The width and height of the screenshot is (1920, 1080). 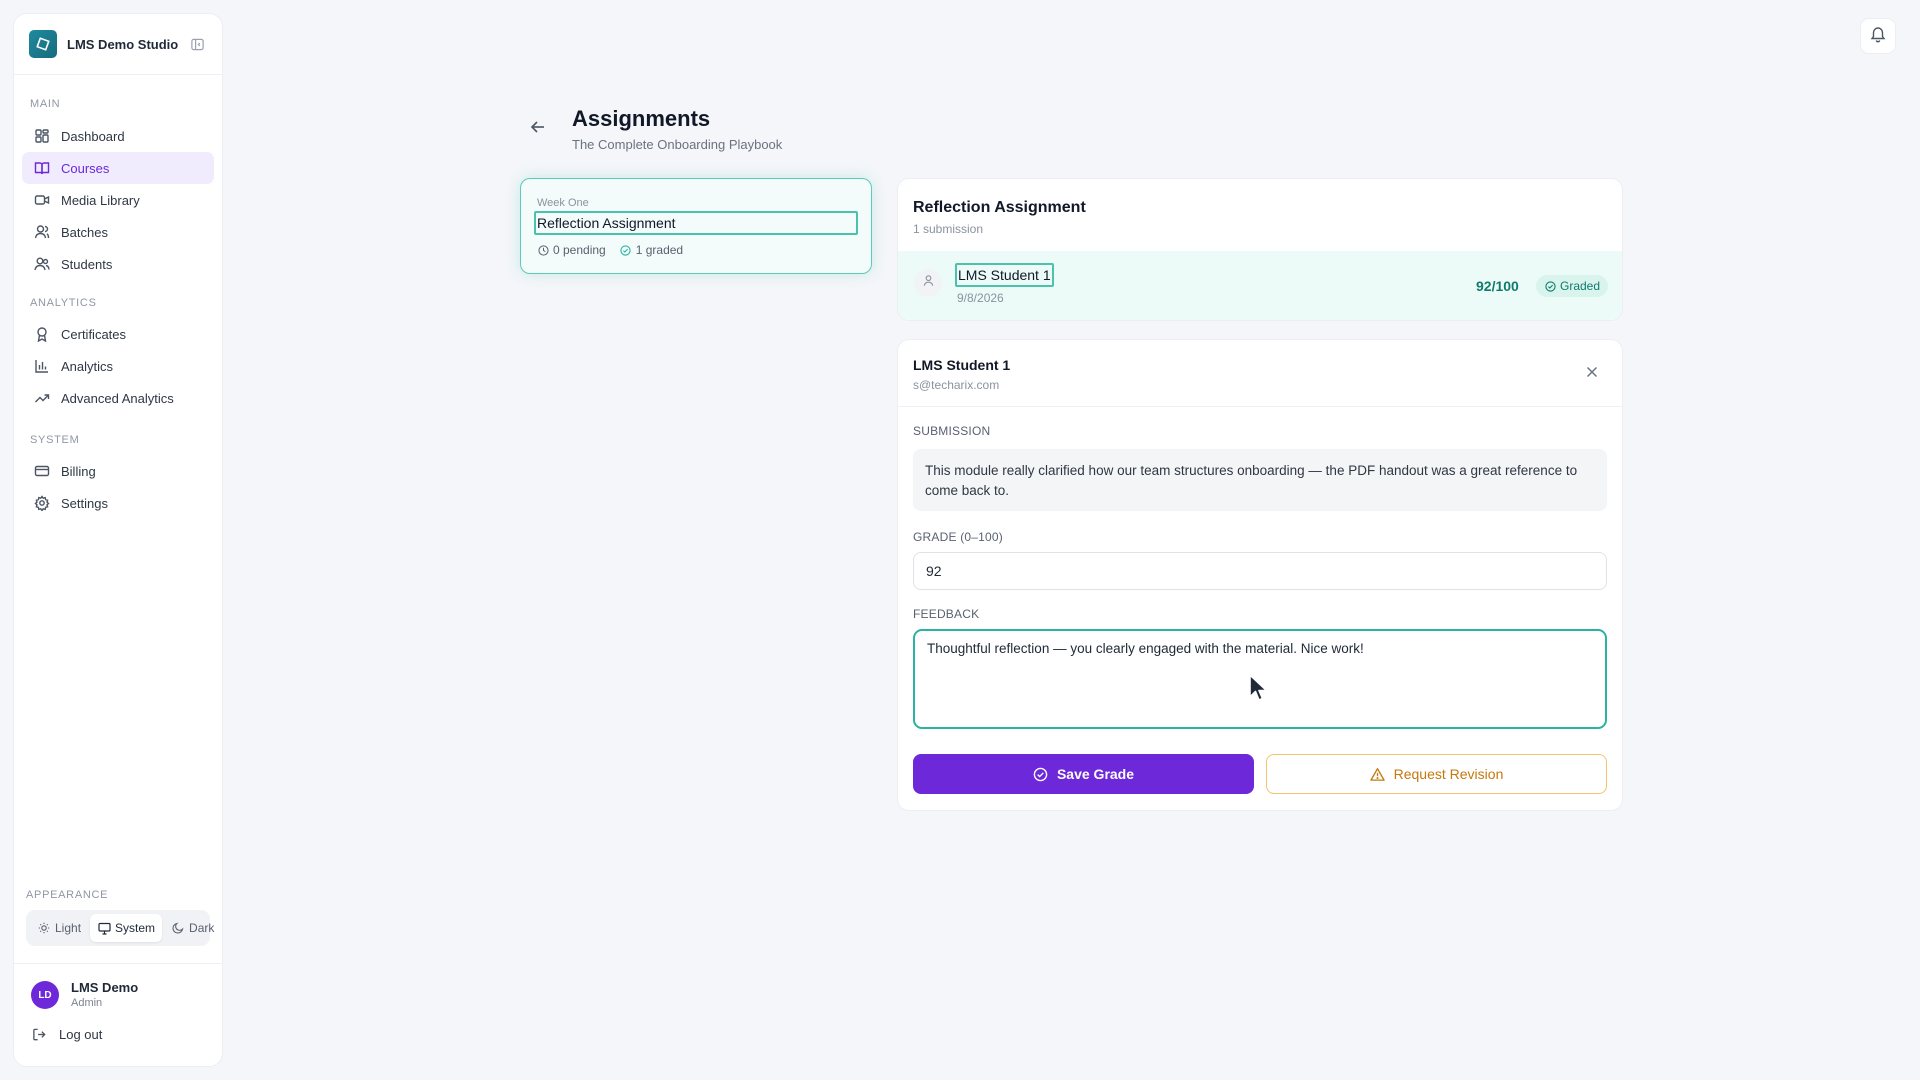 I want to click on sidebar-item-settings: Settings, so click(x=118, y=503).